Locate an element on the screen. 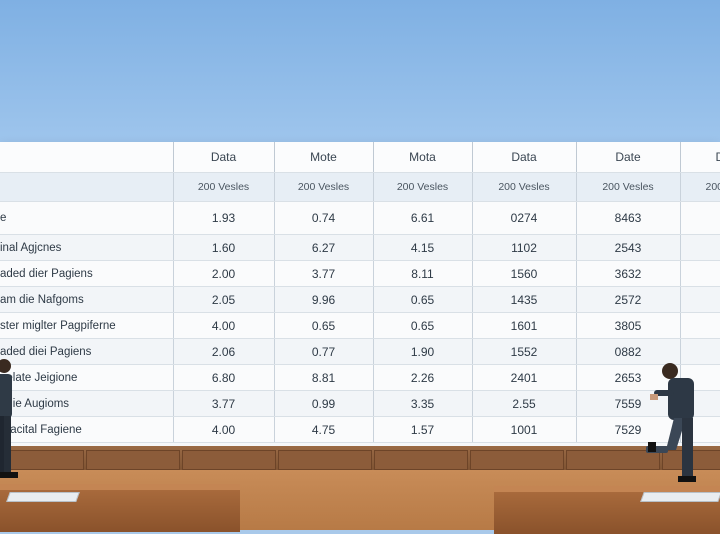  table-cell: 2401 is located at coordinates (524, 377).